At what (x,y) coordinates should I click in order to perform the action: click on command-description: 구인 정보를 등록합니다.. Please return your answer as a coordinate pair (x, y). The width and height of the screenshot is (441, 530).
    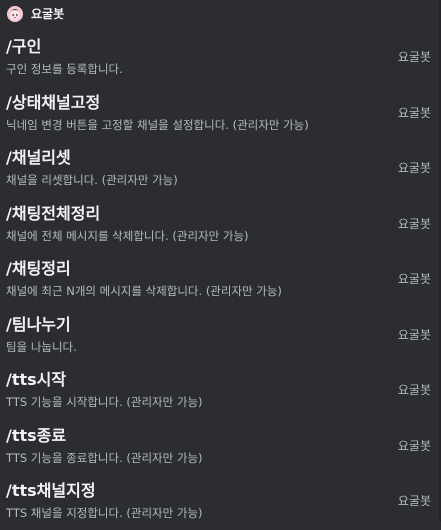
    Looking at the image, I should click on (64, 69).